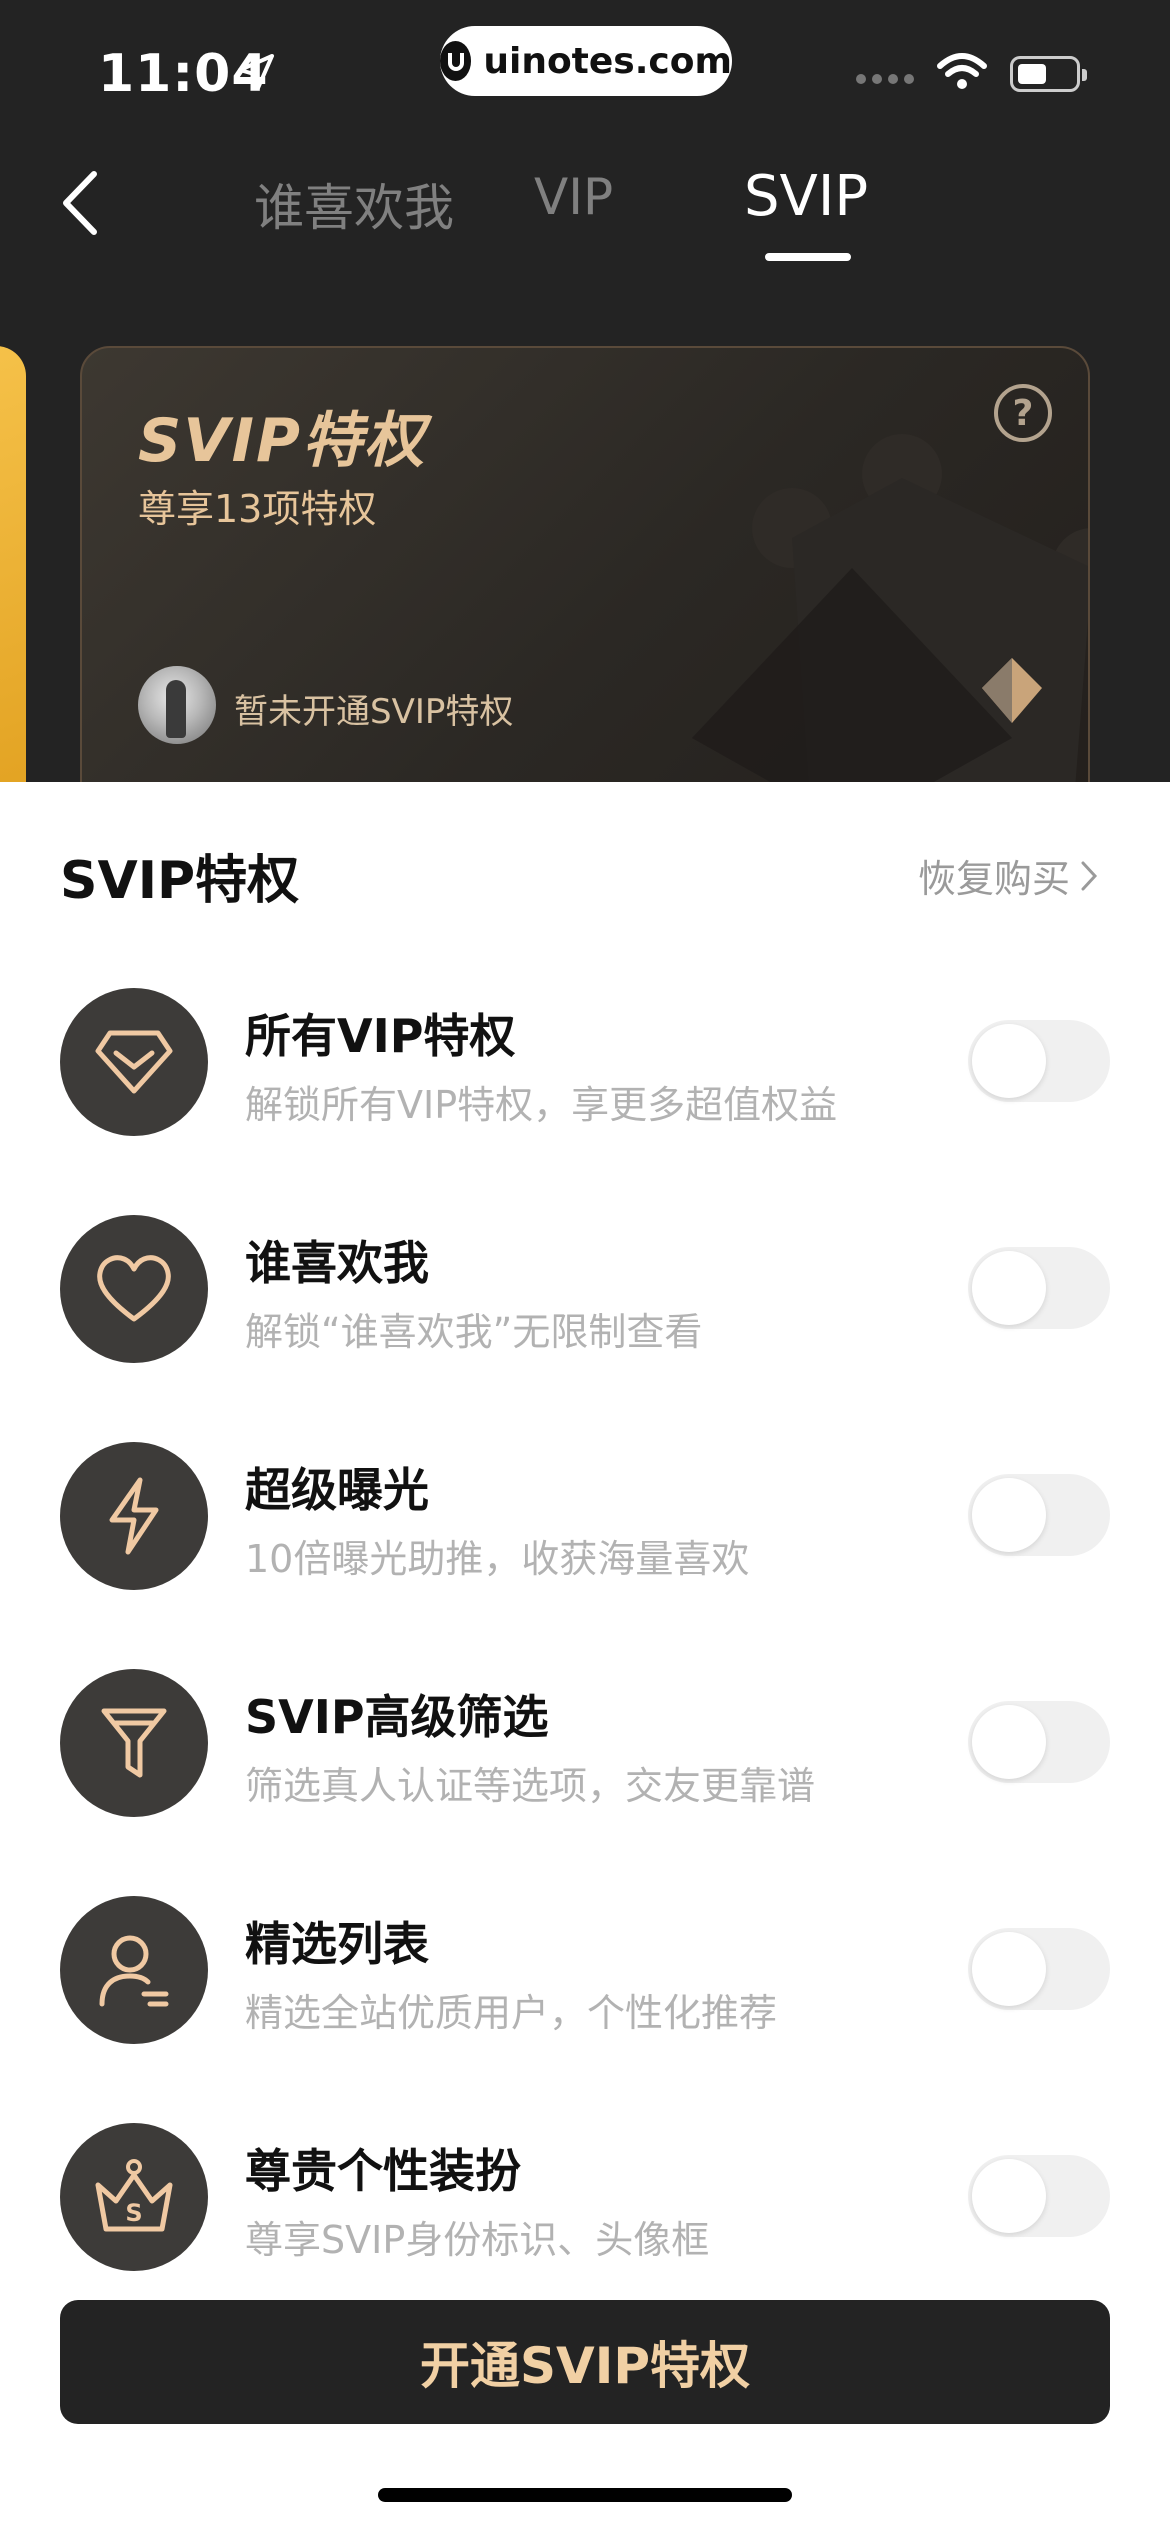 The height and width of the screenshot is (2532, 1170). What do you see at coordinates (474, 1332) in the screenshot?
I see `privilege-desc: 解锁“谁喜欢我”无限制查看` at bounding box center [474, 1332].